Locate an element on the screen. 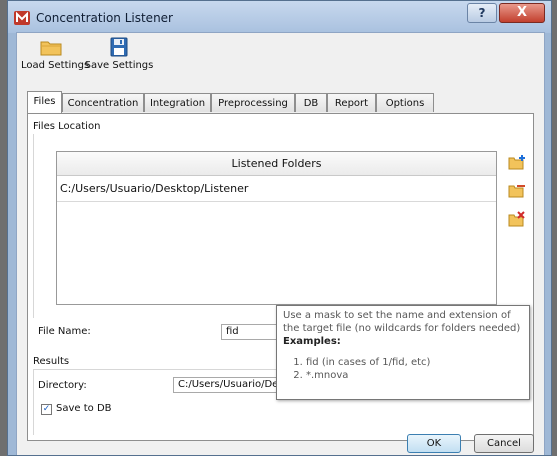 This screenshot has width=557, height=456. tab-concentration: Concentration is located at coordinates (103, 102).